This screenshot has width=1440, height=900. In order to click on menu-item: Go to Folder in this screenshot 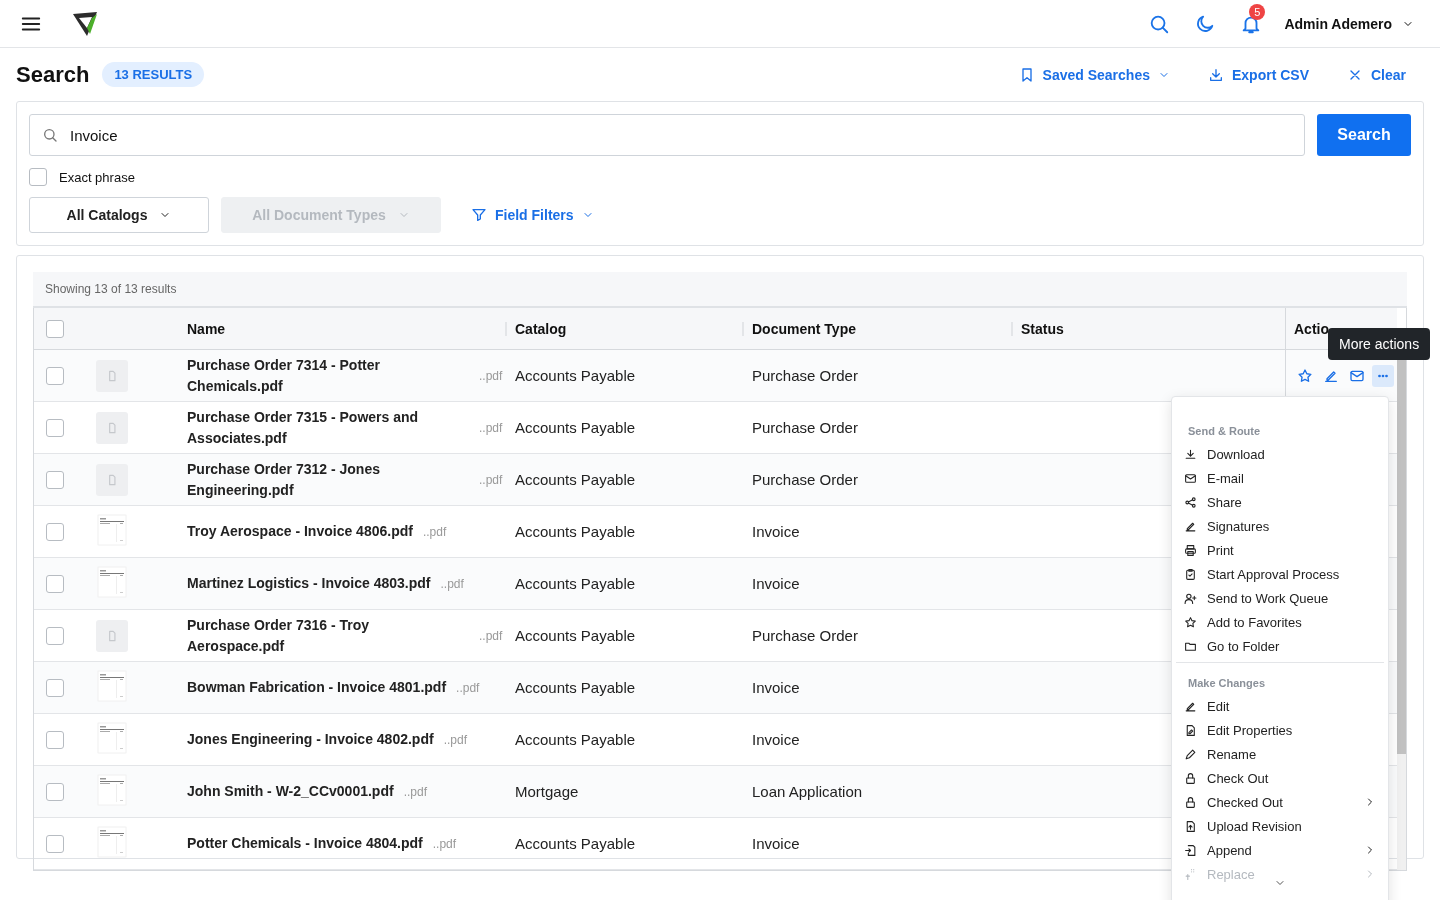, I will do `click(1280, 646)`.